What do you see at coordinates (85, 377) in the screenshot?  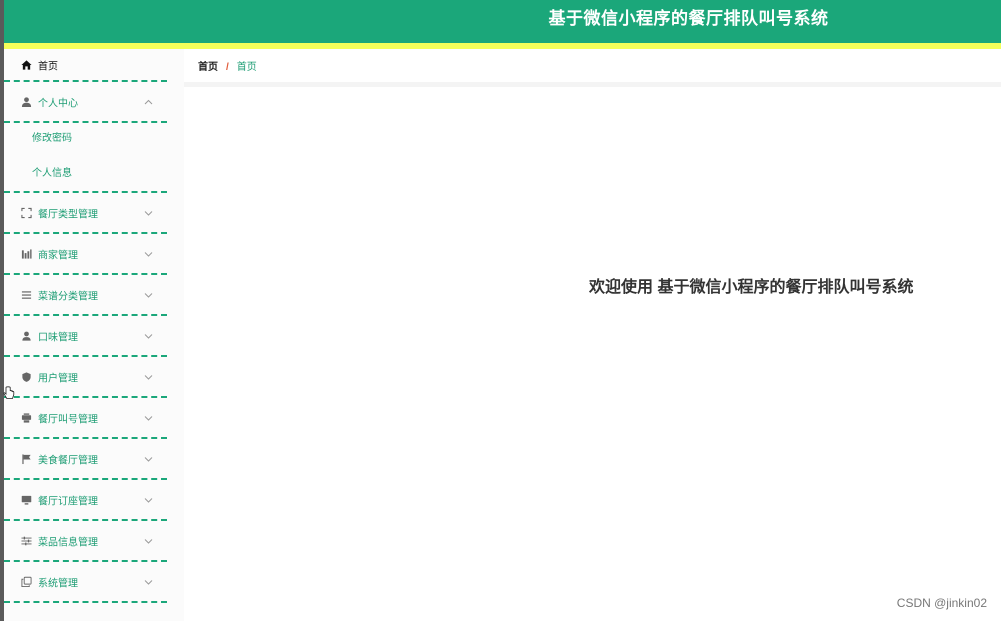 I see `sidebar-item-user: 用户管理` at bounding box center [85, 377].